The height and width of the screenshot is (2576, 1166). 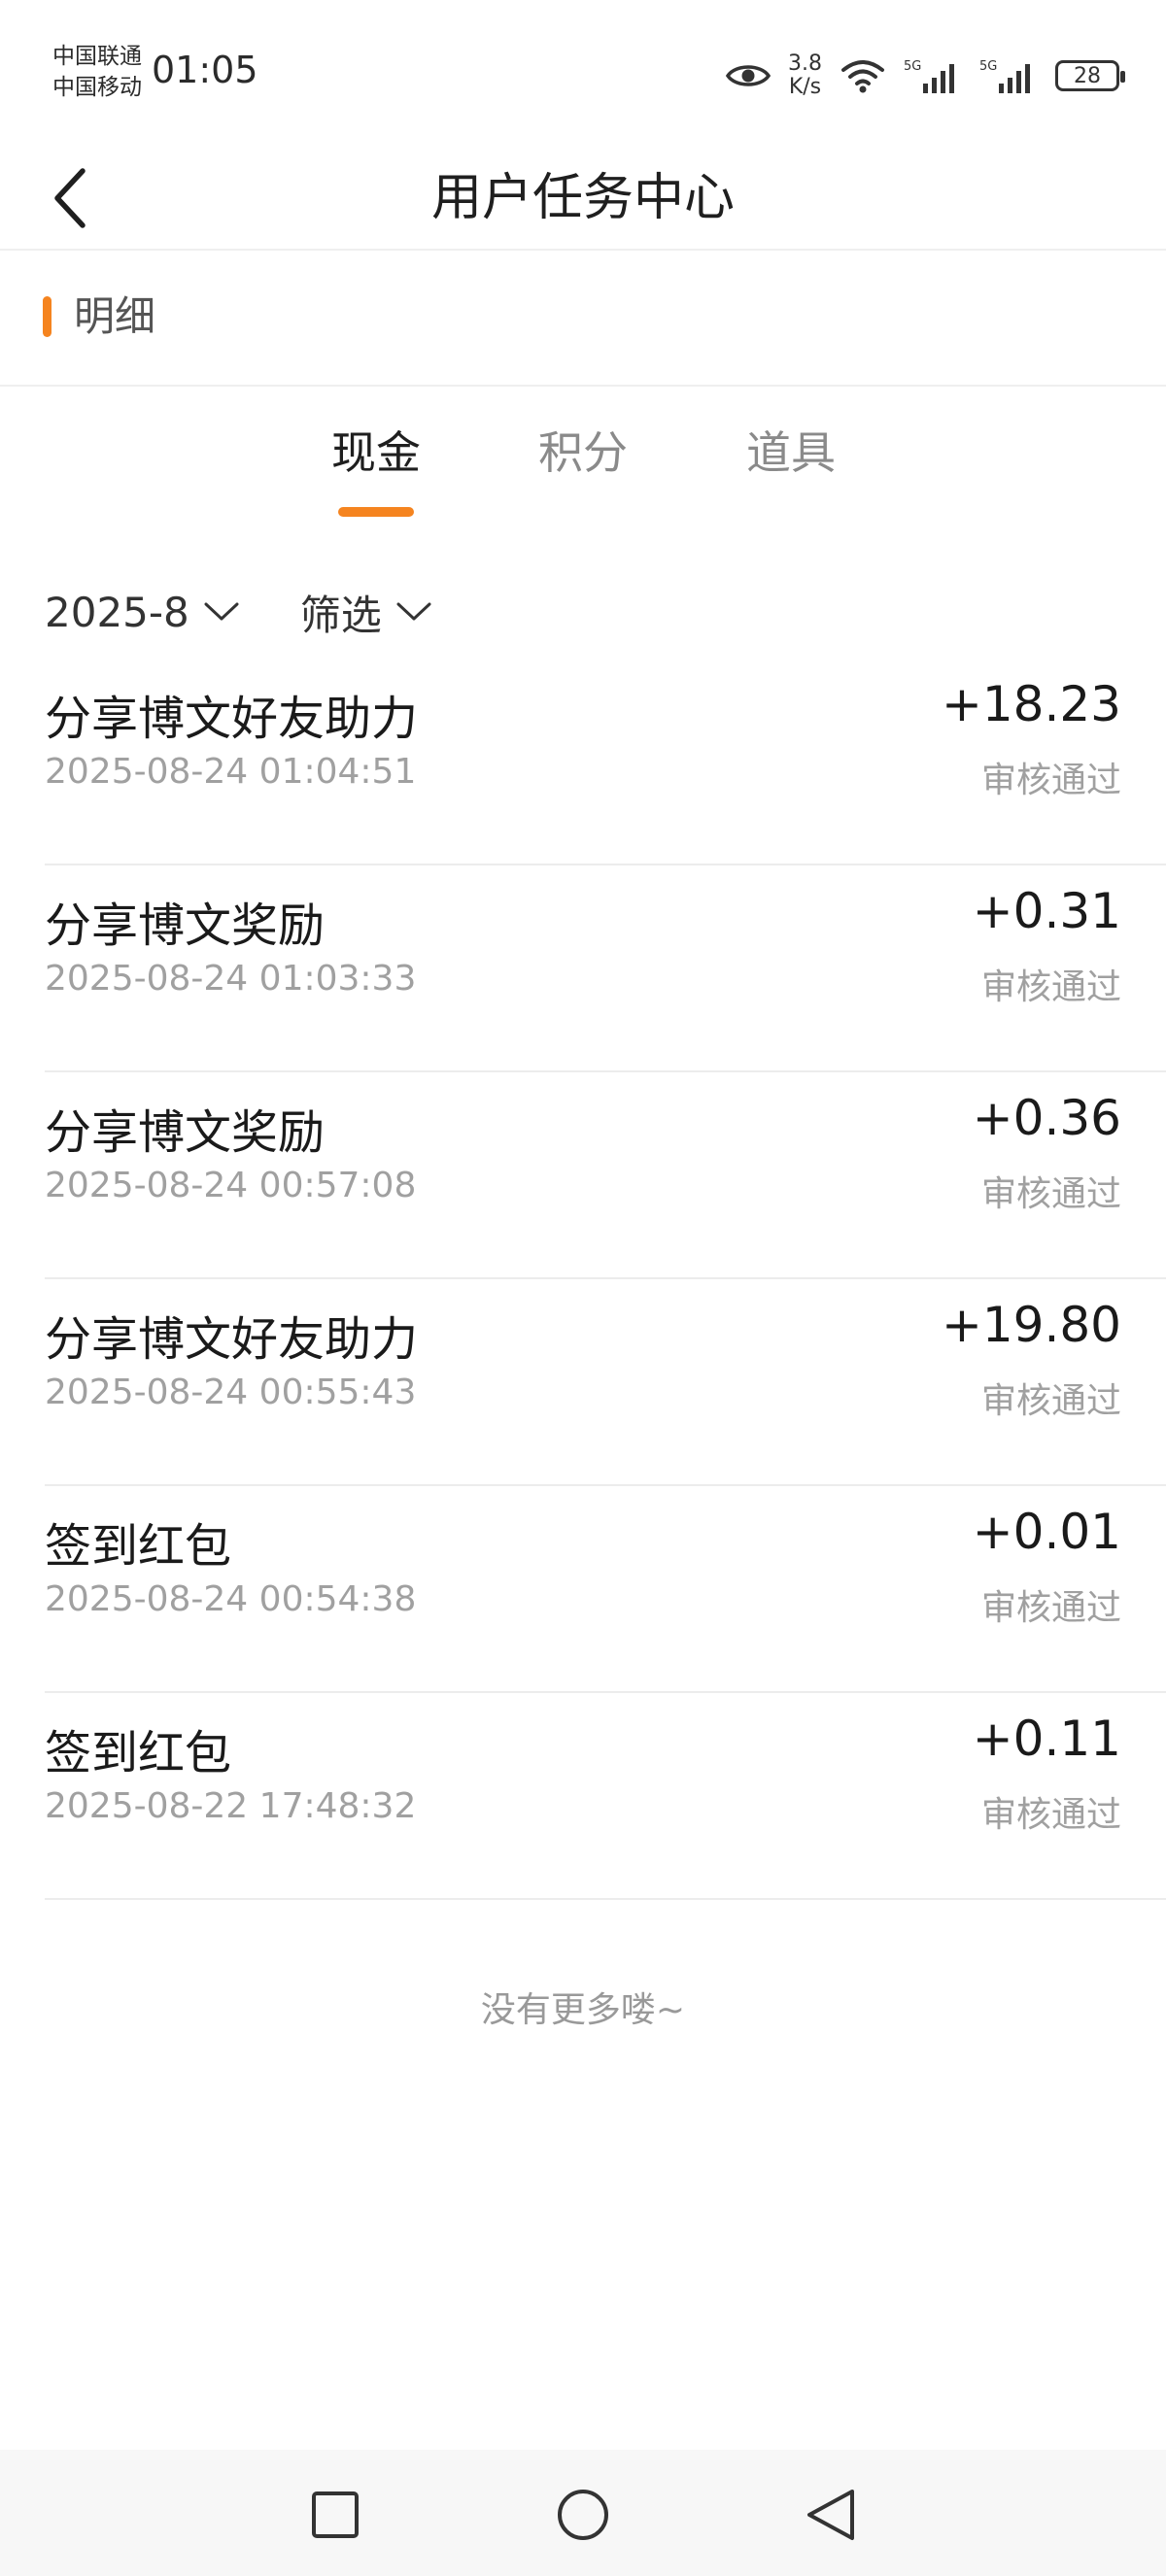 What do you see at coordinates (117, 612) in the screenshot?
I see `month-label: 2025-8` at bounding box center [117, 612].